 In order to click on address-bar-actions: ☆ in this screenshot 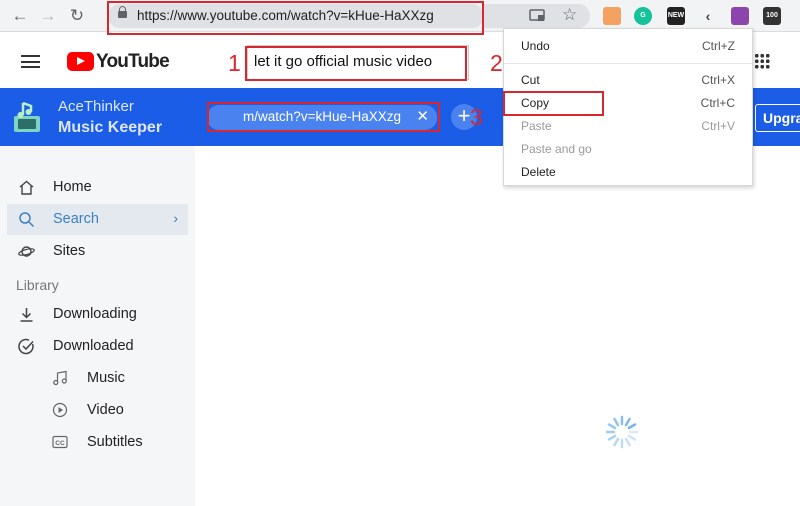, I will do `click(537, 16)`.